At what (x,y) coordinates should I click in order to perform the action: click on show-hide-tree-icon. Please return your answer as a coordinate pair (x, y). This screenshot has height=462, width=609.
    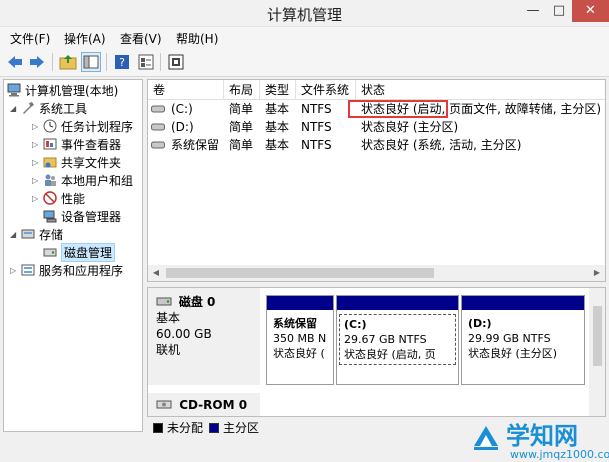
    Looking at the image, I should click on (91, 62).